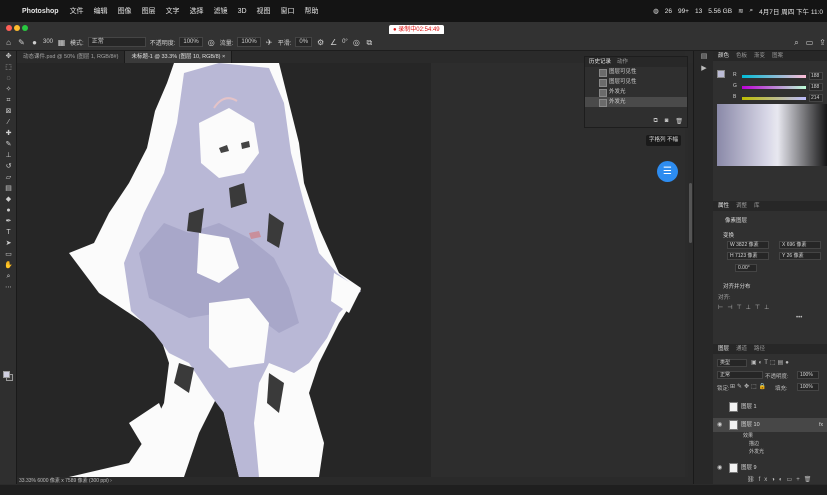 The height and width of the screenshot is (495, 827). Describe the element at coordinates (101, 11) in the screenshot. I see `menu-edit: 编辑` at that location.